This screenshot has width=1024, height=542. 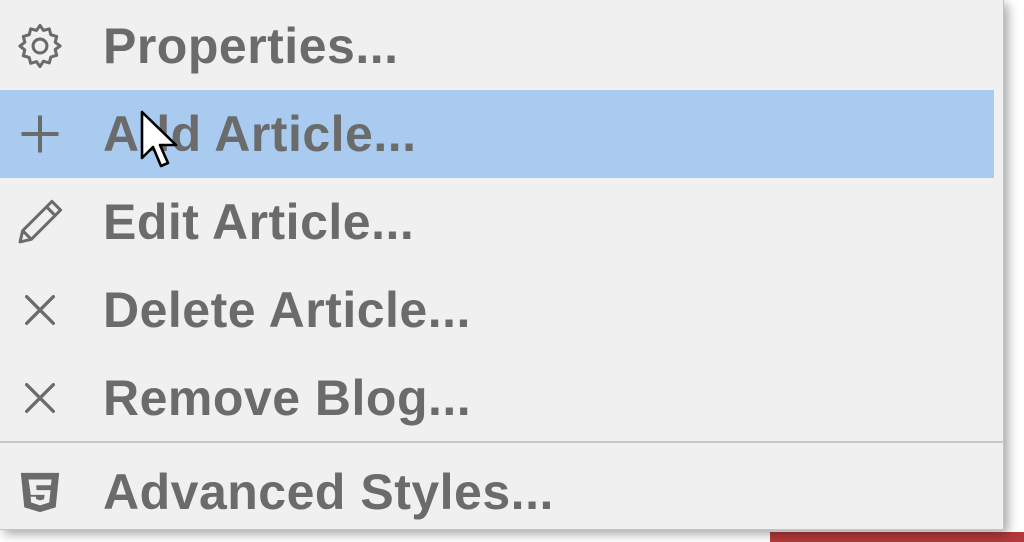 I want to click on pencil-icon, so click(x=40, y=222).